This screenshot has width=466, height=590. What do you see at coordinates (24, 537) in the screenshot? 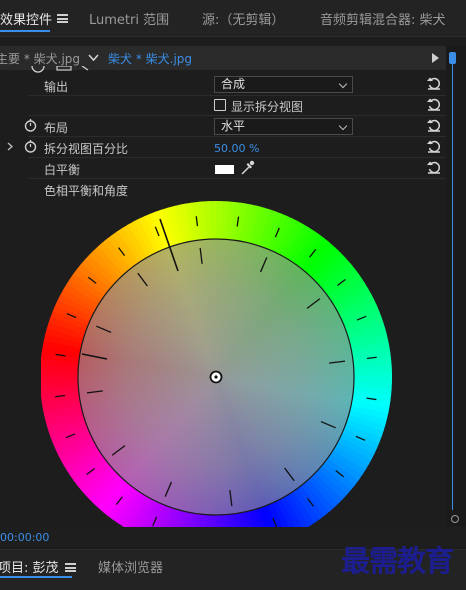
I see `timecode: 00:00:00` at bounding box center [24, 537].